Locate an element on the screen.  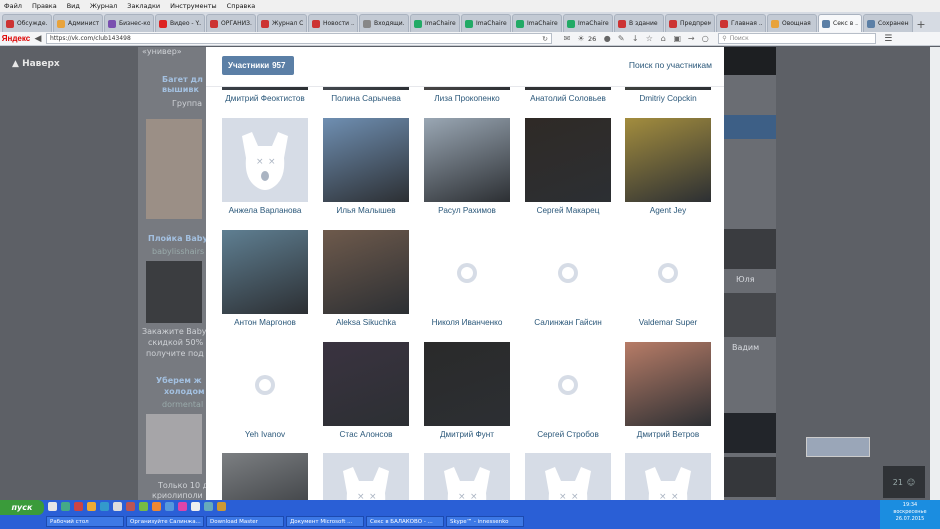
back-to-top-link: ▲ Наверх is located at coordinates (36, 64).